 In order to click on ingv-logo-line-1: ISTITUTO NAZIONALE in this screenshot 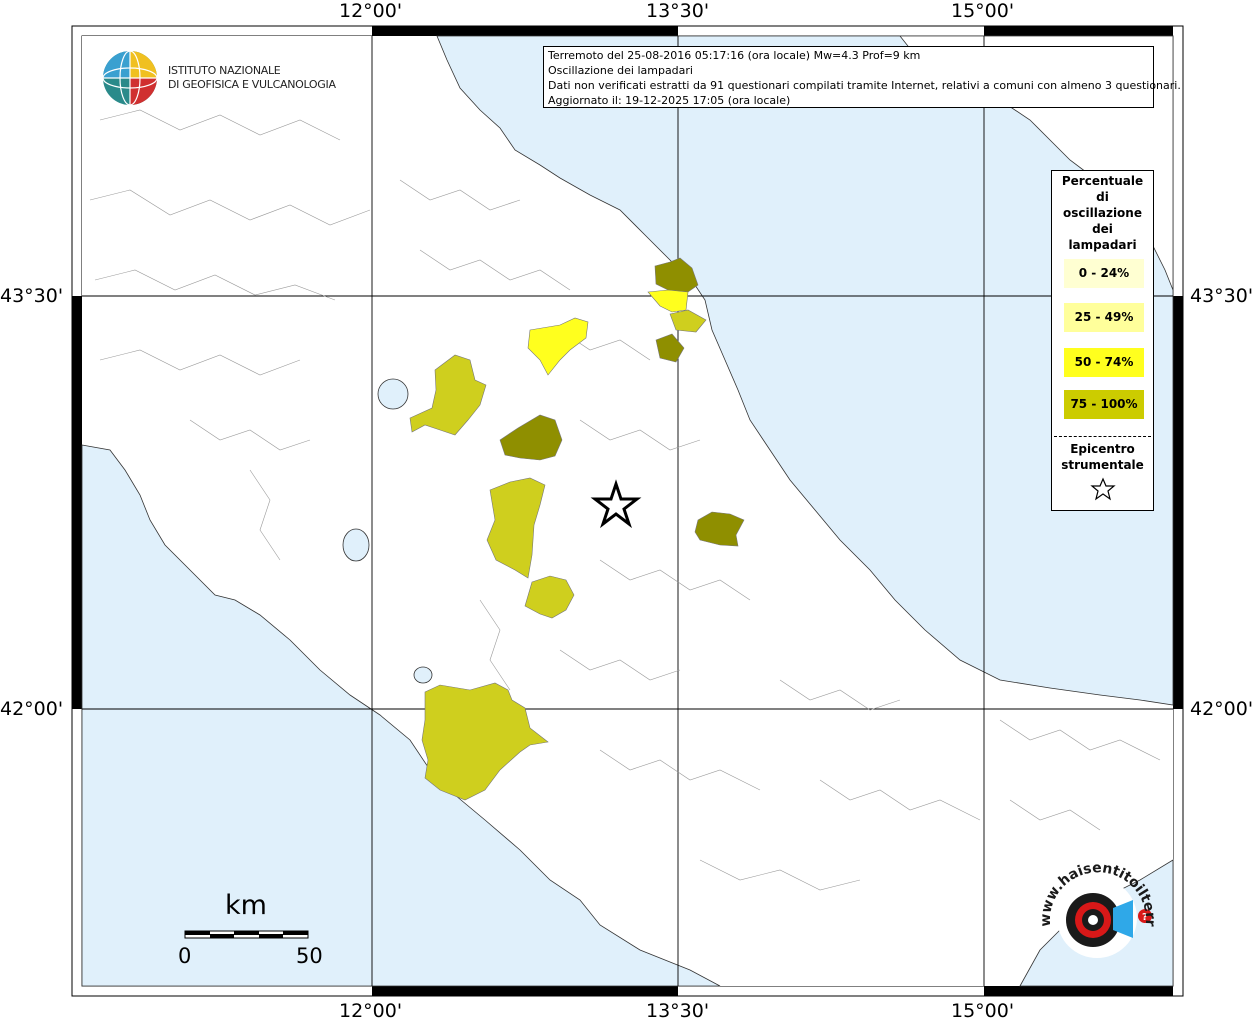, I will do `click(224, 70)`.